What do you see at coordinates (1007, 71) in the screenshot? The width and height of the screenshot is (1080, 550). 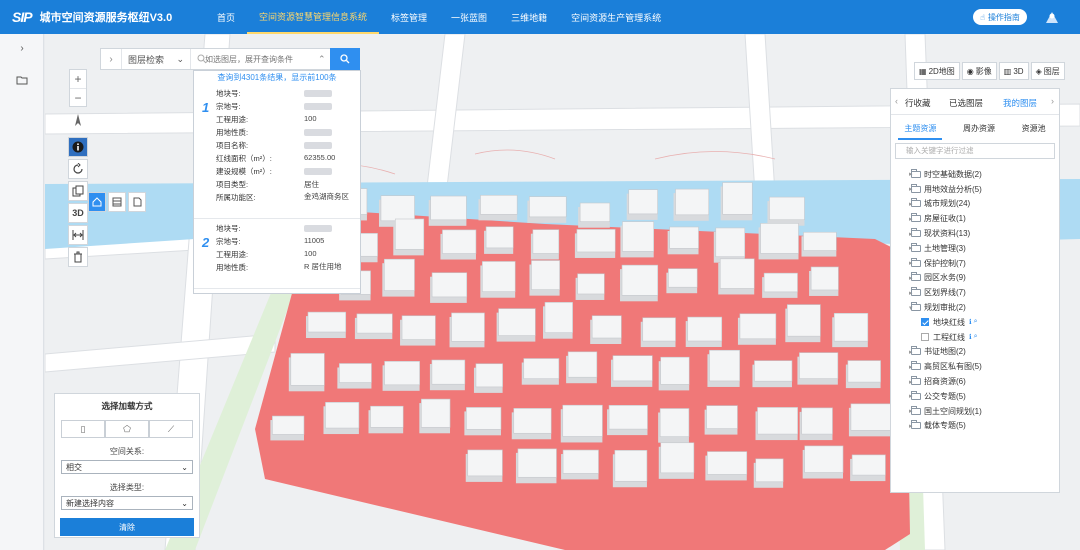 I see `building-icon: ▥` at bounding box center [1007, 71].